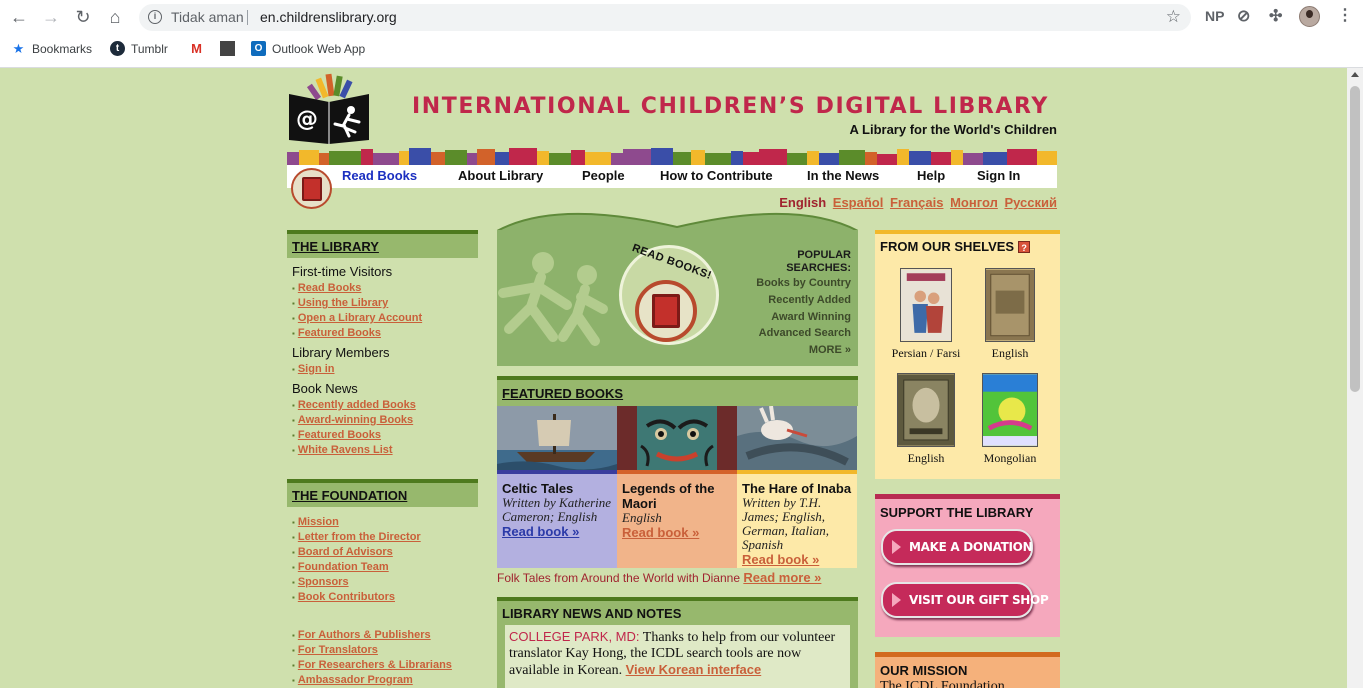 The image size is (1363, 688). What do you see at coordinates (603, 175) in the screenshot?
I see `nav-people: People` at bounding box center [603, 175].